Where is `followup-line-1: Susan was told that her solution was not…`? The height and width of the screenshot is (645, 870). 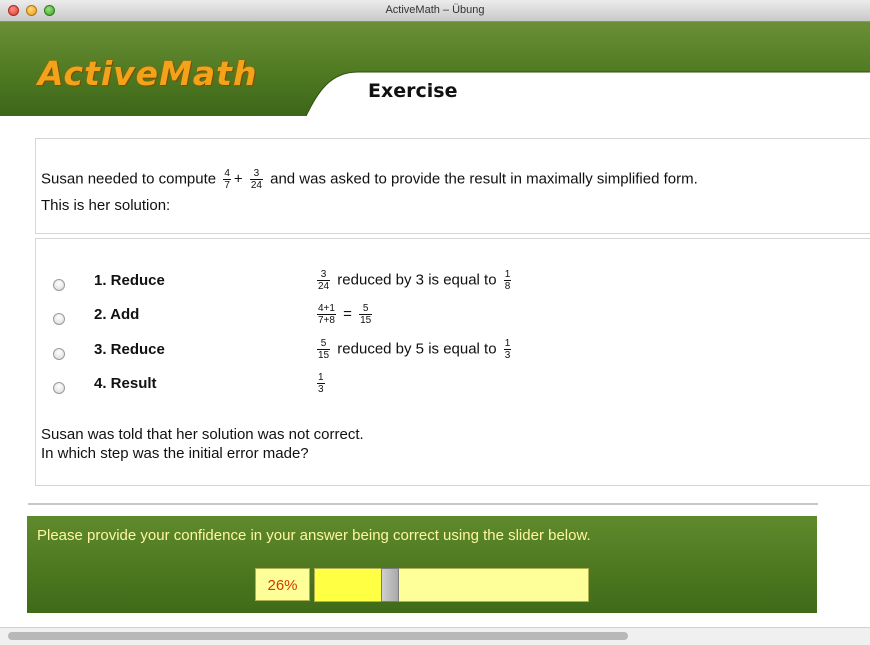 followup-line-1: Susan was told that her solution was not… is located at coordinates (202, 434).